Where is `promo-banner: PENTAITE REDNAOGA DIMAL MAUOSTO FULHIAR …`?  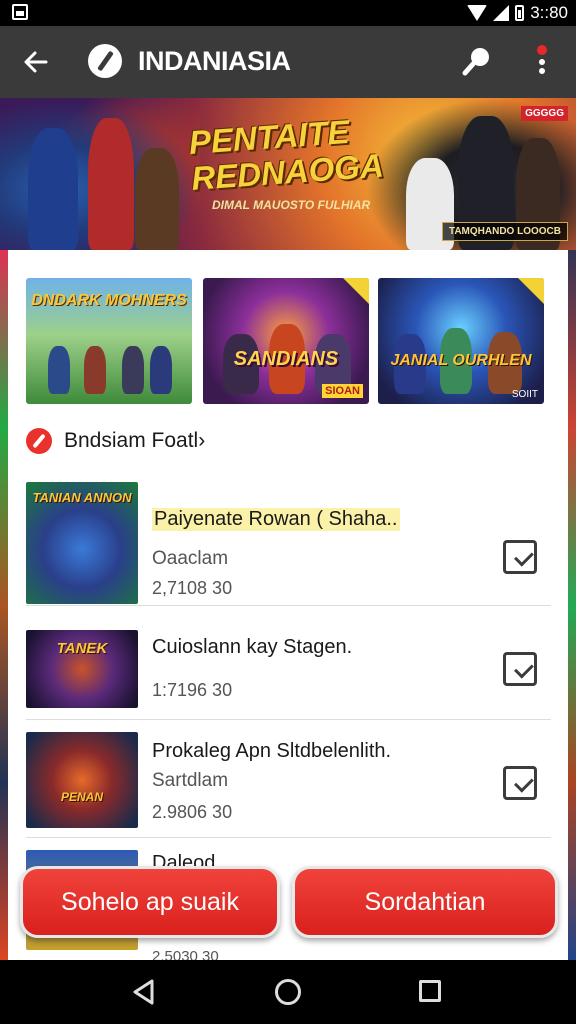
promo-banner: PENTAITE REDNAOGA DIMAL MAUOSTO FULHIAR … is located at coordinates (288, 174).